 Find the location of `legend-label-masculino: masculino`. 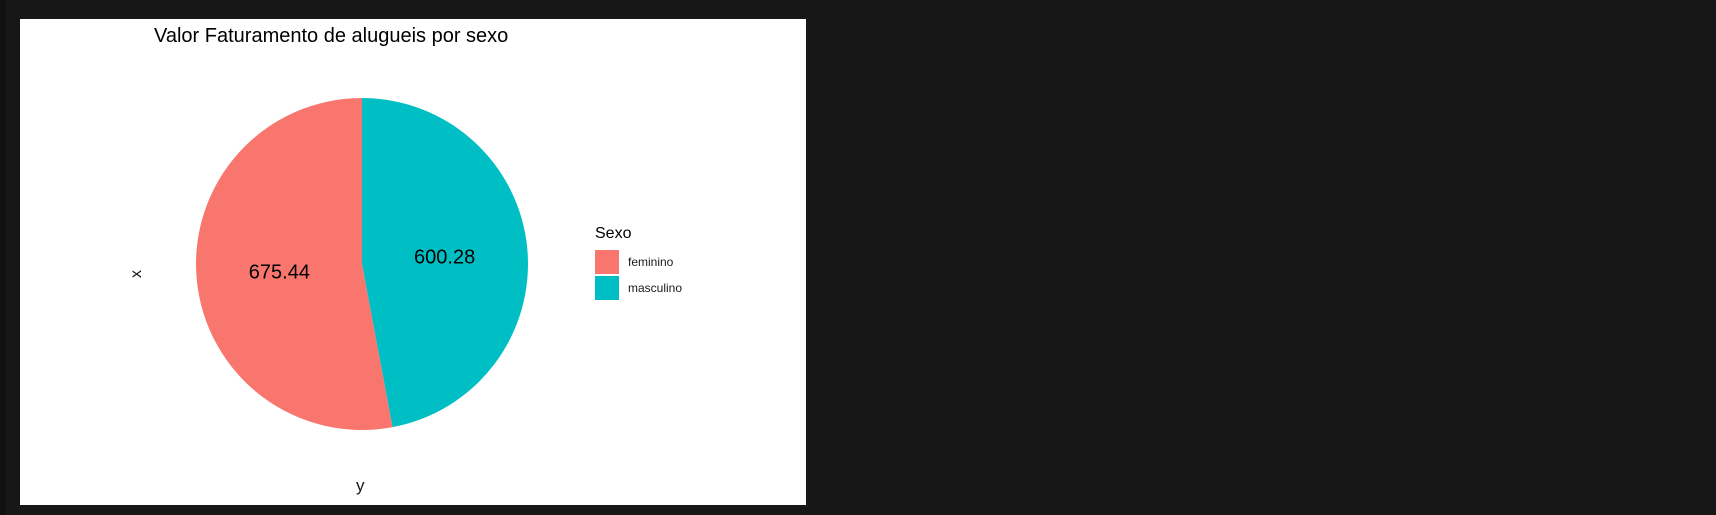

legend-label-masculino: masculino is located at coordinates (655, 288).